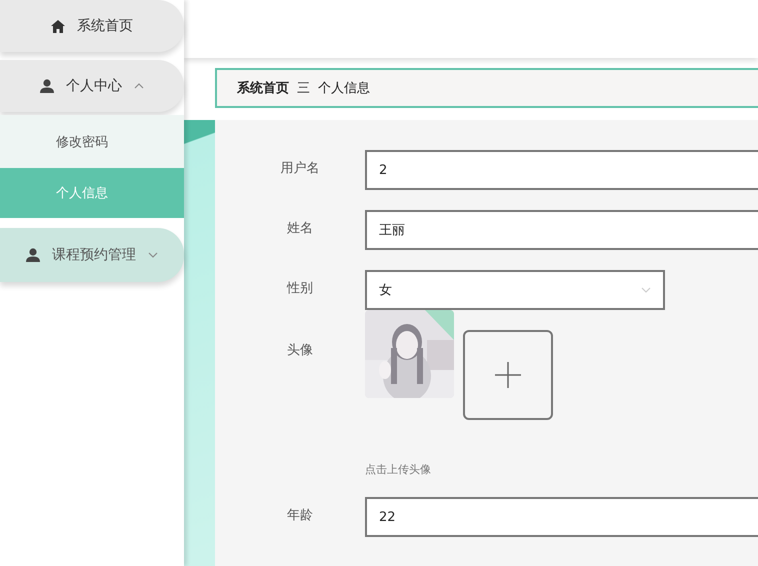 Image resolution: width=758 pixels, height=566 pixels. What do you see at coordinates (398, 469) in the screenshot?
I see `upload-hint: 点击上传头像` at bounding box center [398, 469].